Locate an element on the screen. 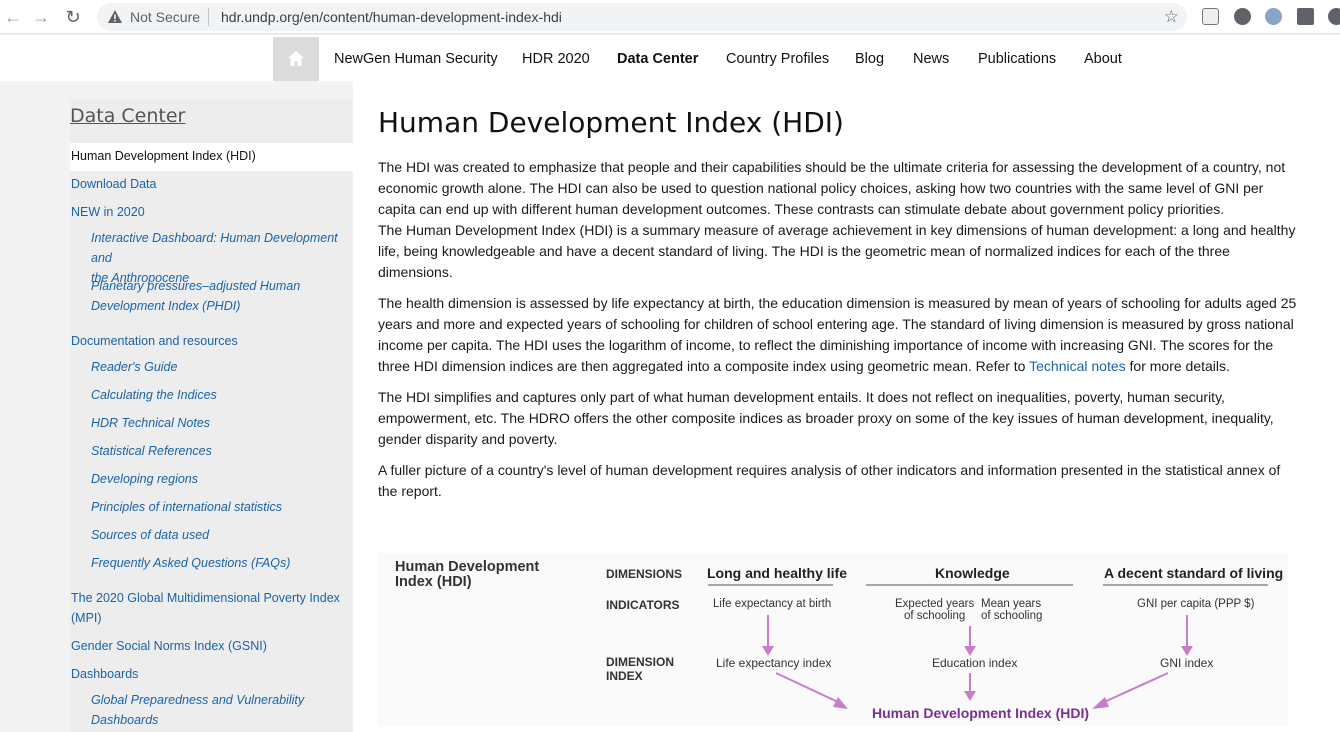 The height and width of the screenshot is (732, 1340). reload-icon: ↻ is located at coordinates (73, 17).